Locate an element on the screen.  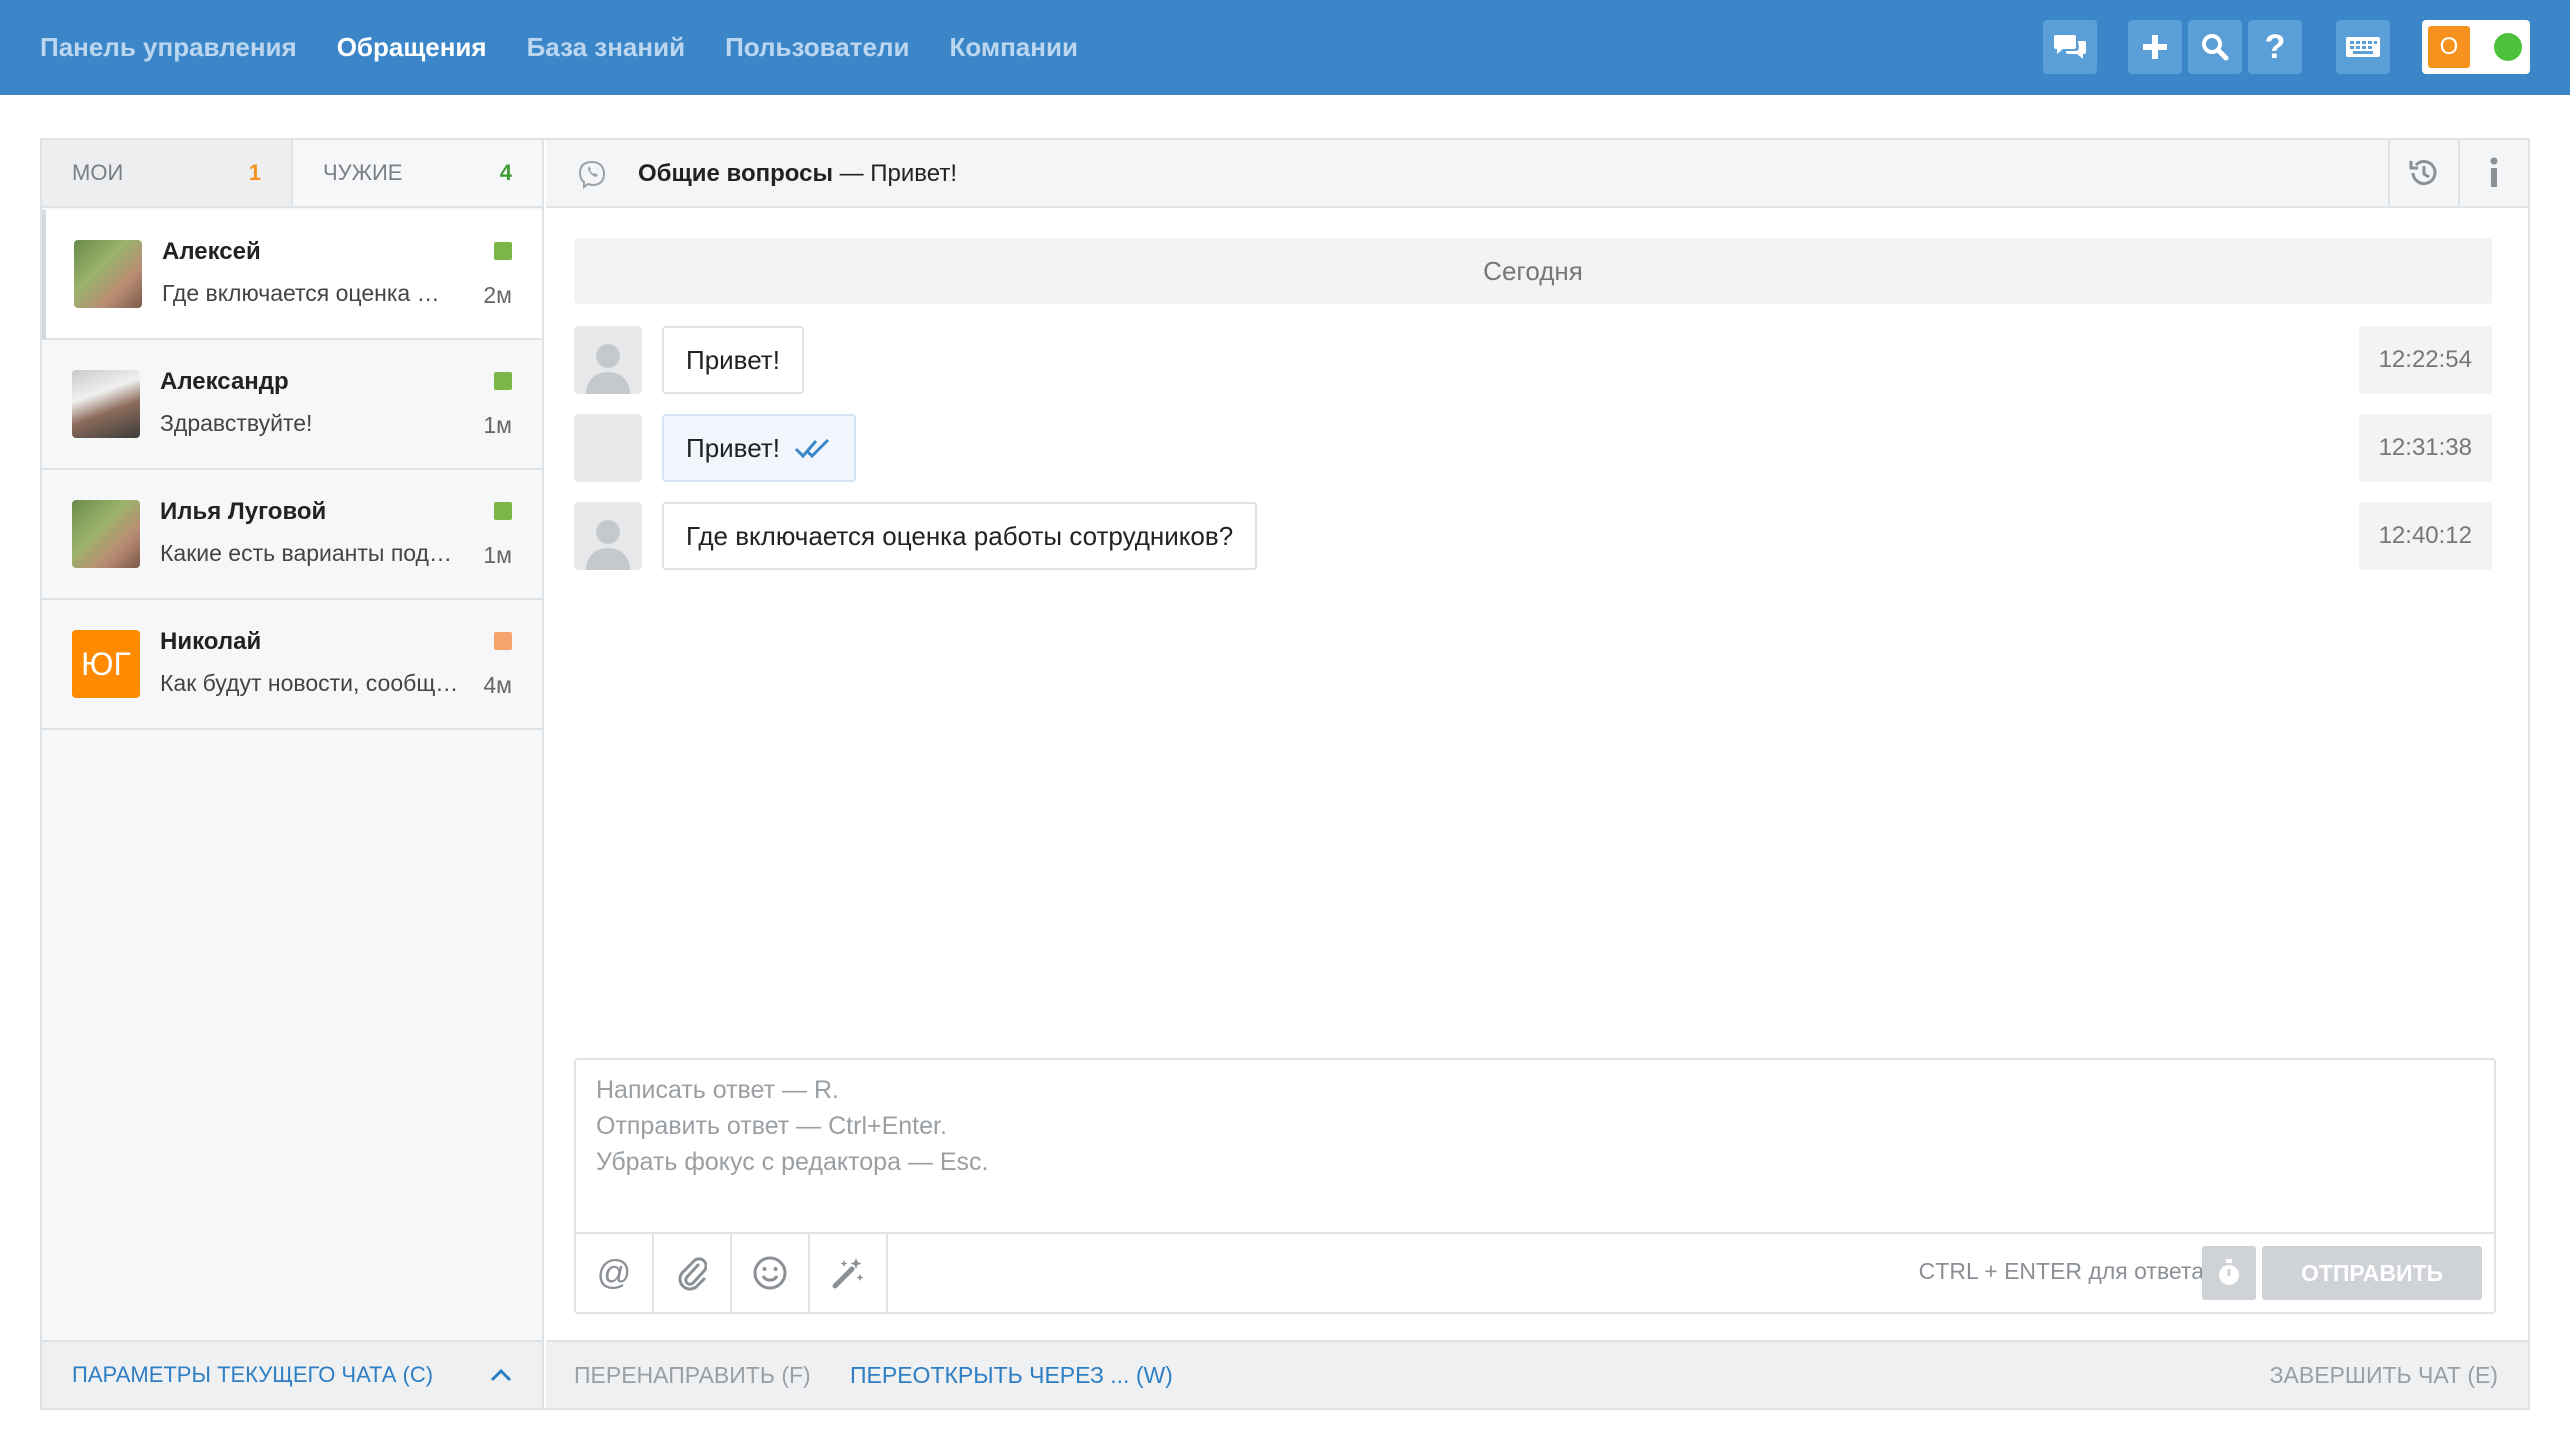
current-chat-params-label: ПАРАМЕТРЫ ТЕКУЩЕГО ЧАТА (C) is located at coordinates (253, 1374).